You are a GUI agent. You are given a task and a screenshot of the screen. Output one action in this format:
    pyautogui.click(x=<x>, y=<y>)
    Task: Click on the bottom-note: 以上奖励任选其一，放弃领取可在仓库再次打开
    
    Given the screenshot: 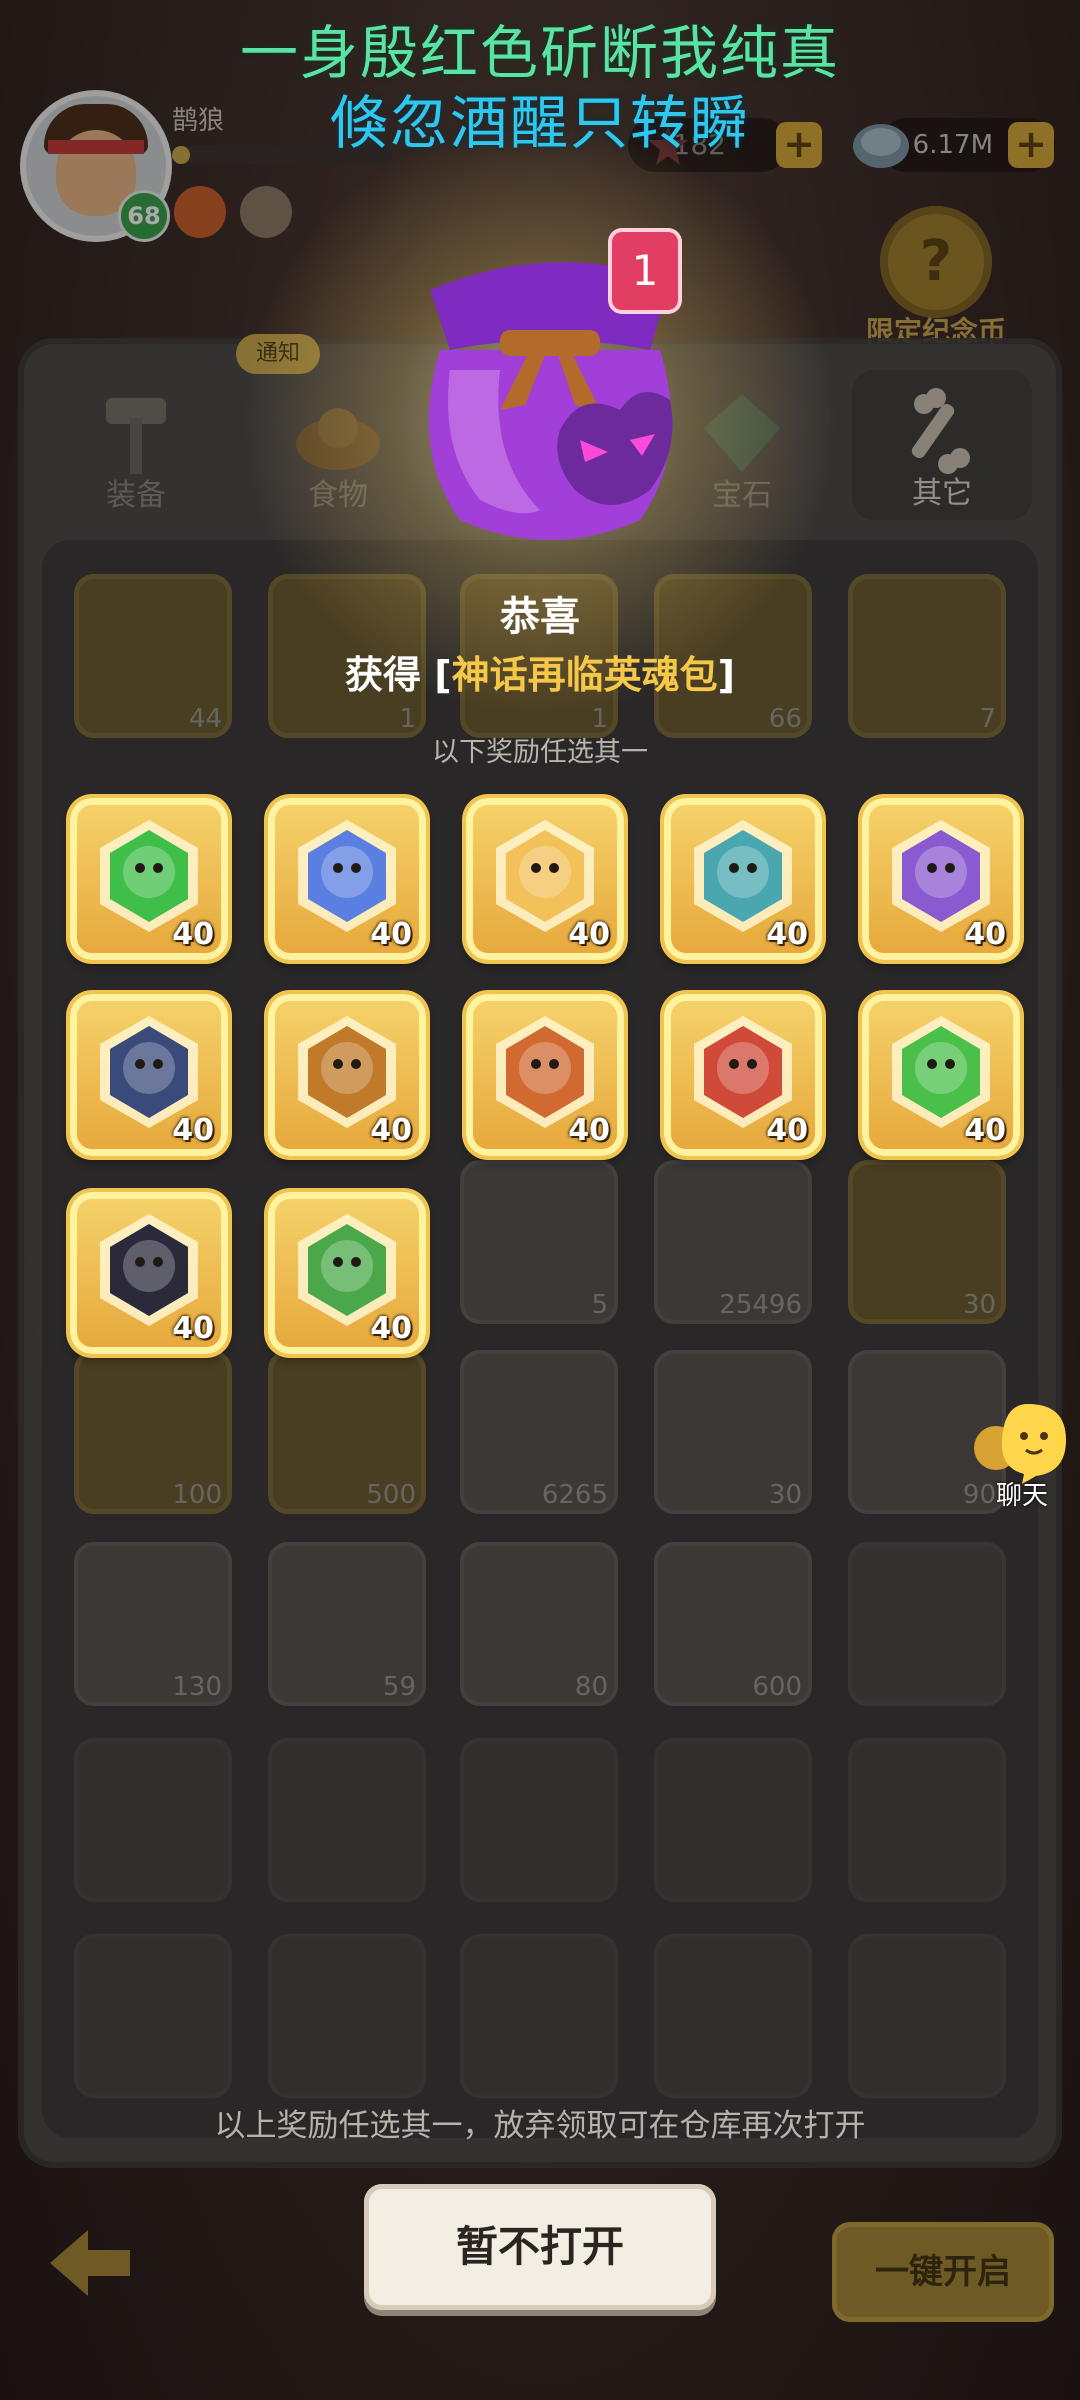 What is the action you would take?
    pyautogui.click(x=540, y=2126)
    